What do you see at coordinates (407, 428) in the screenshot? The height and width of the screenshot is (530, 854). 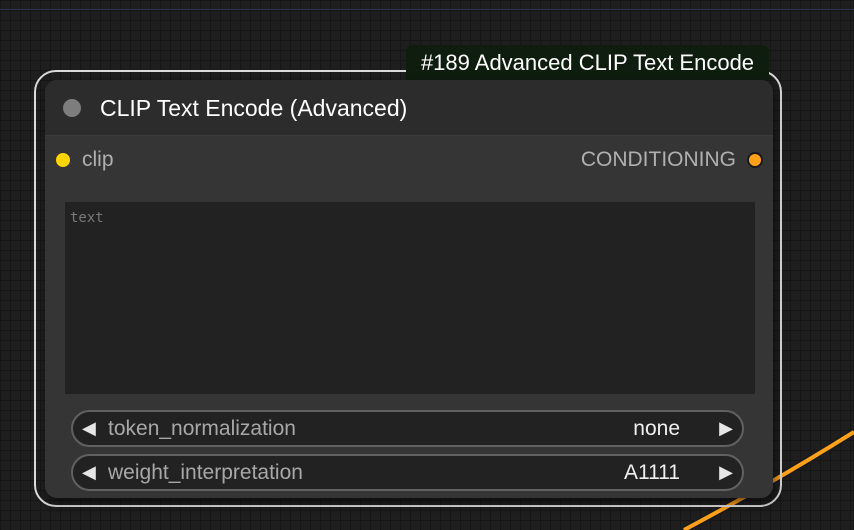 I see `token-normalization-combo: ◀ token_normalization none ▶` at bounding box center [407, 428].